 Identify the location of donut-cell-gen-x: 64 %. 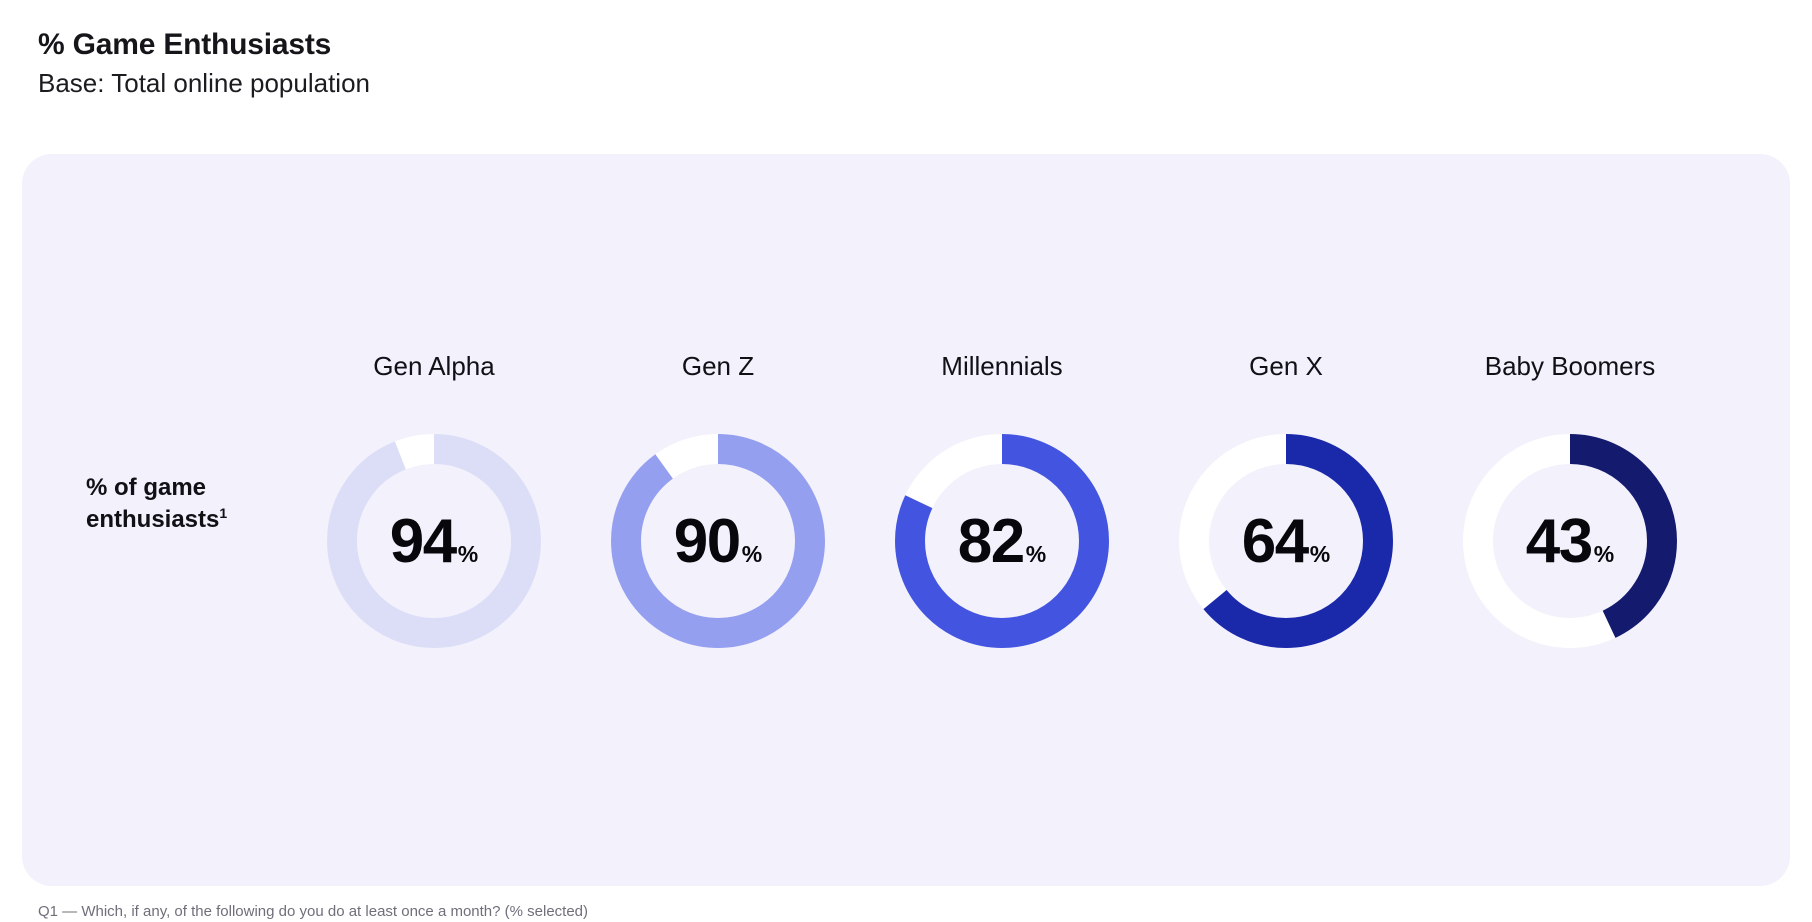
(1286, 541).